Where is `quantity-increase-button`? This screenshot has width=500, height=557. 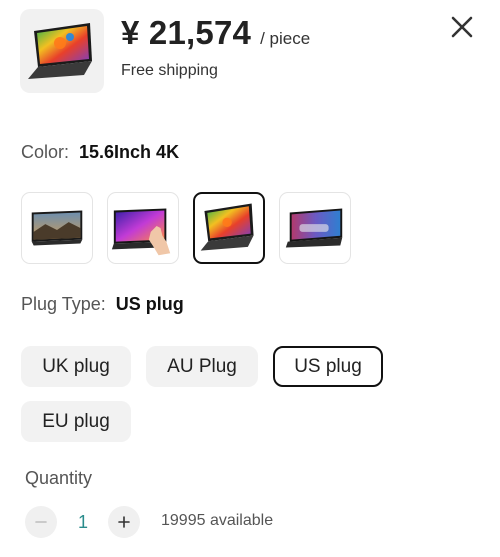
quantity-increase-button is located at coordinates (124, 522).